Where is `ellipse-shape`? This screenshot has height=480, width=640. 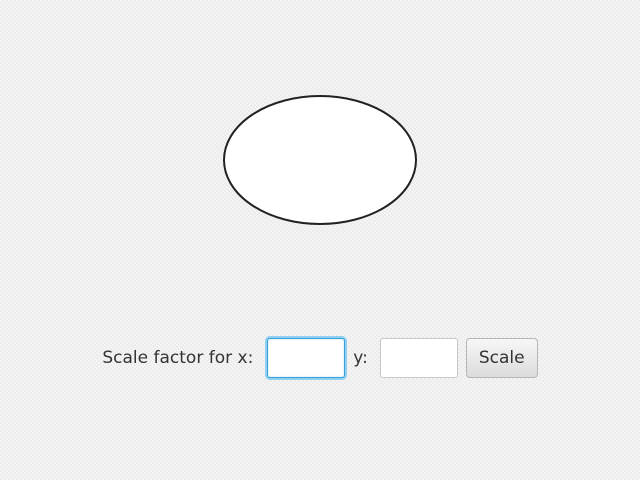
ellipse-shape is located at coordinates (320, 160).